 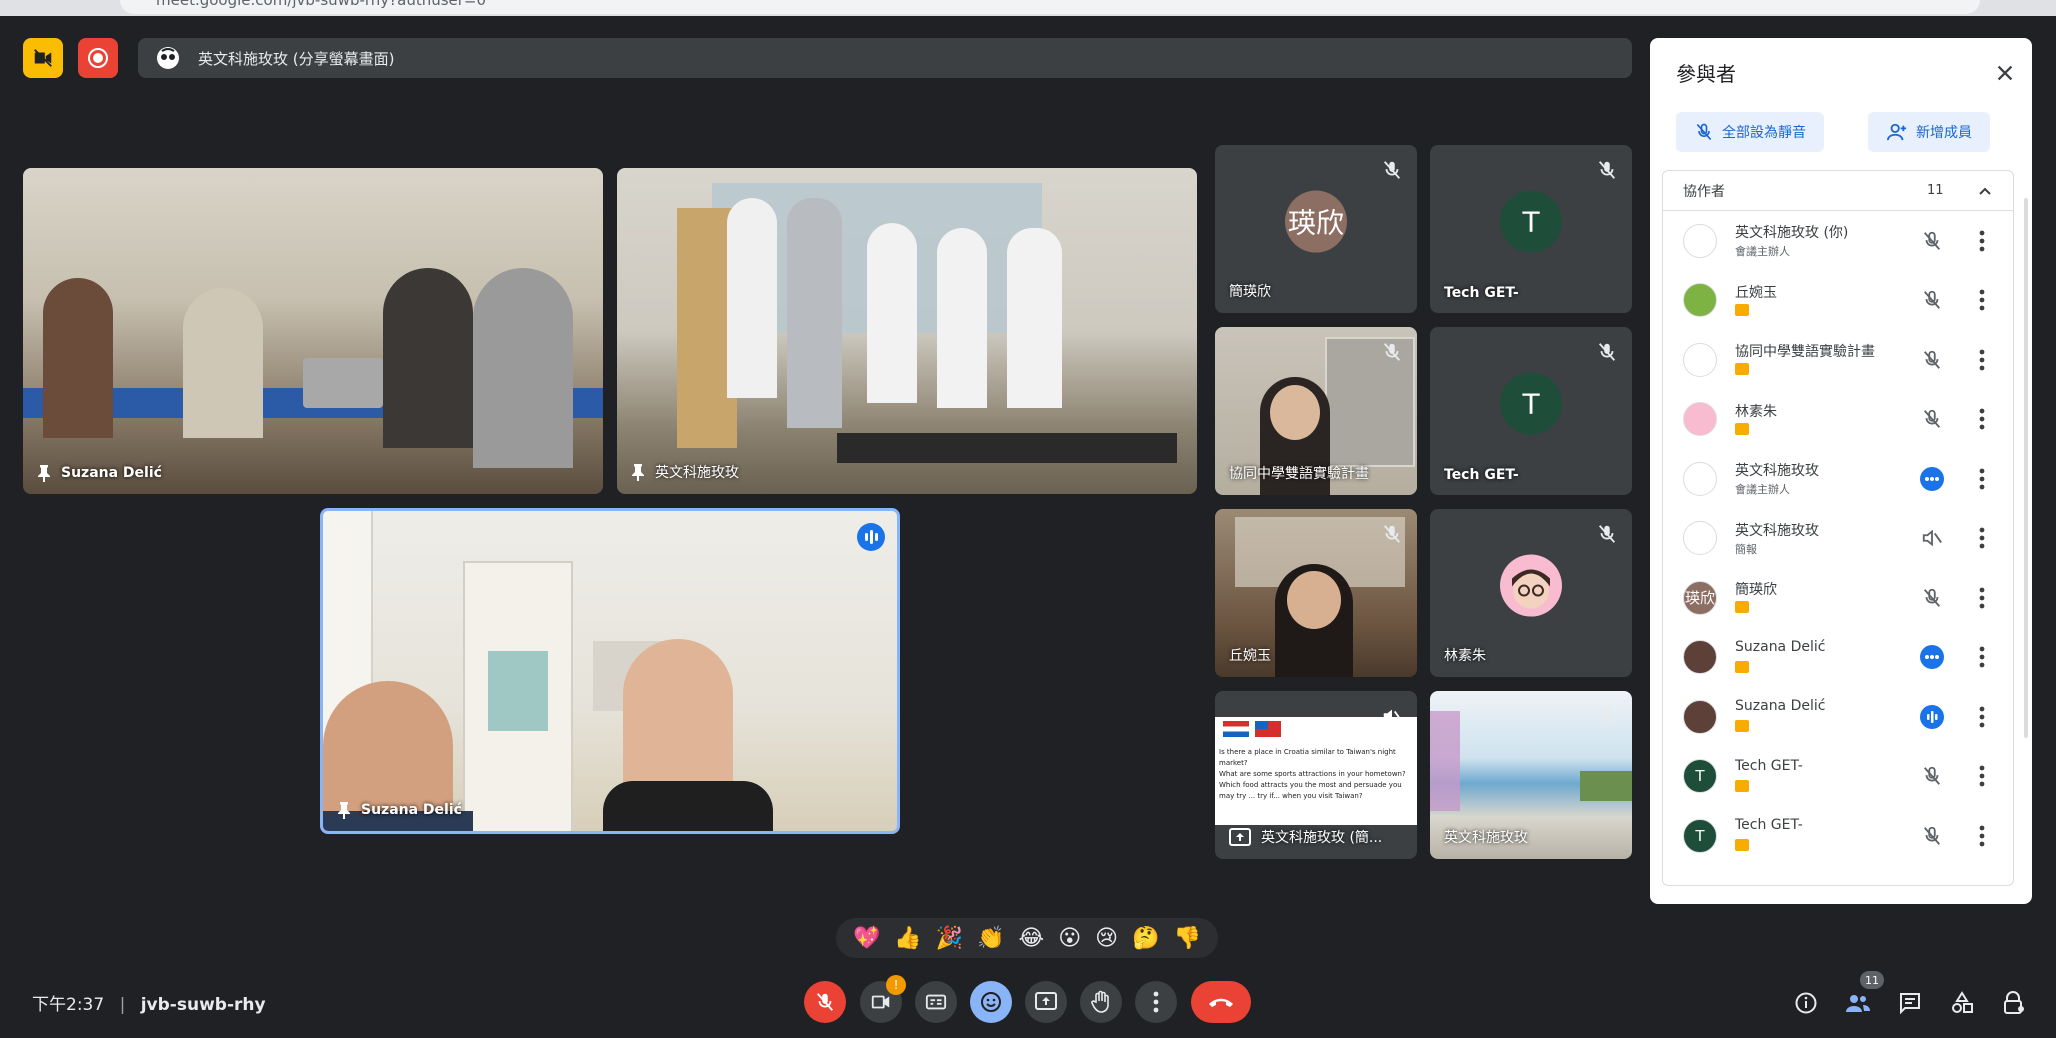 I want to click on host-controls-button, so click(x=2014, y=1003).